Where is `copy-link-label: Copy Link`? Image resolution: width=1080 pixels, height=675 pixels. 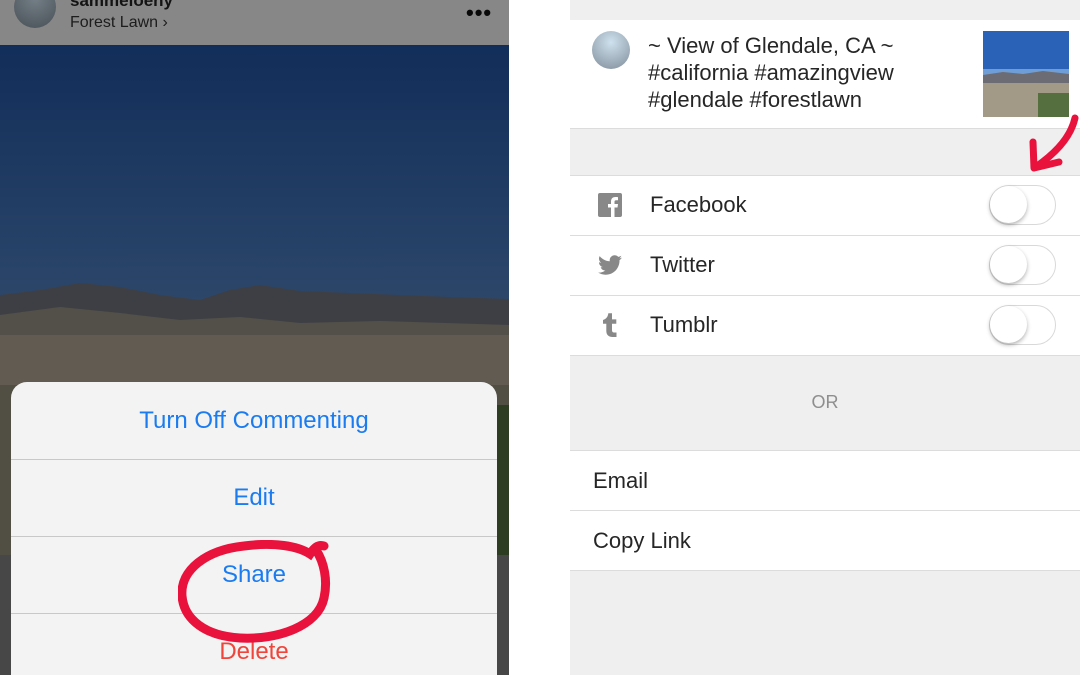 copy-link-label: Copy Link is located at coordinates (642, 540).